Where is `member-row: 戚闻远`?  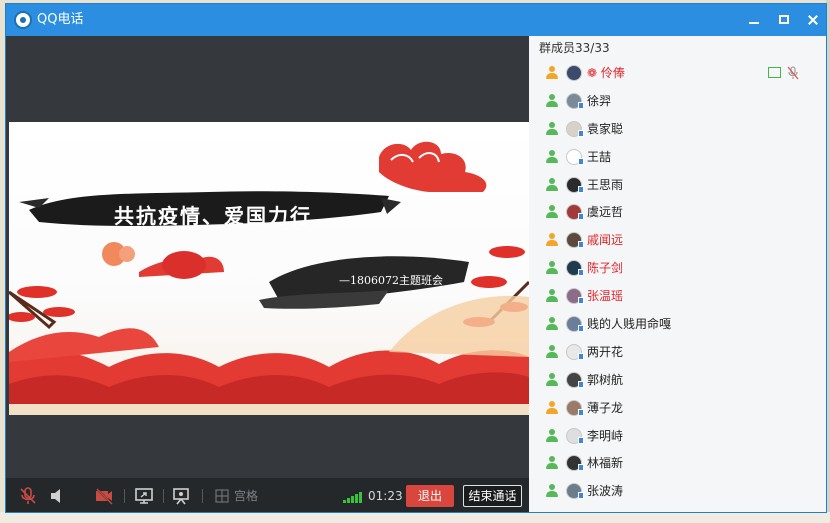
member-row: 戚闻远 is located at coordinates (677, 241).